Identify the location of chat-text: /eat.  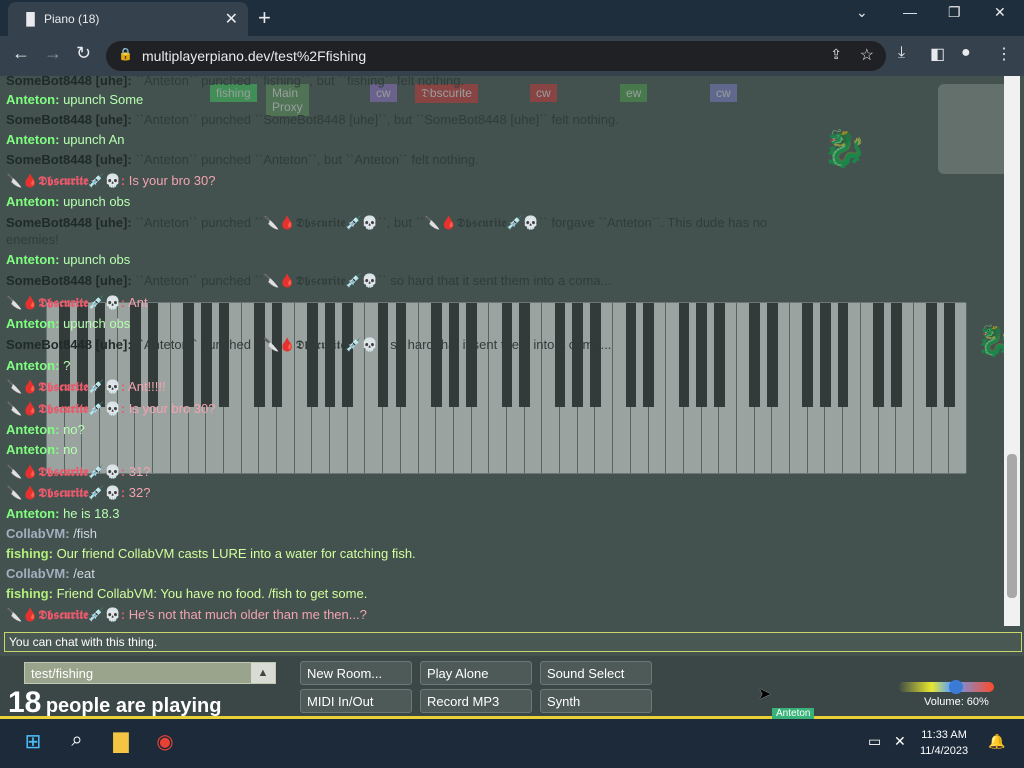
(84, 573).